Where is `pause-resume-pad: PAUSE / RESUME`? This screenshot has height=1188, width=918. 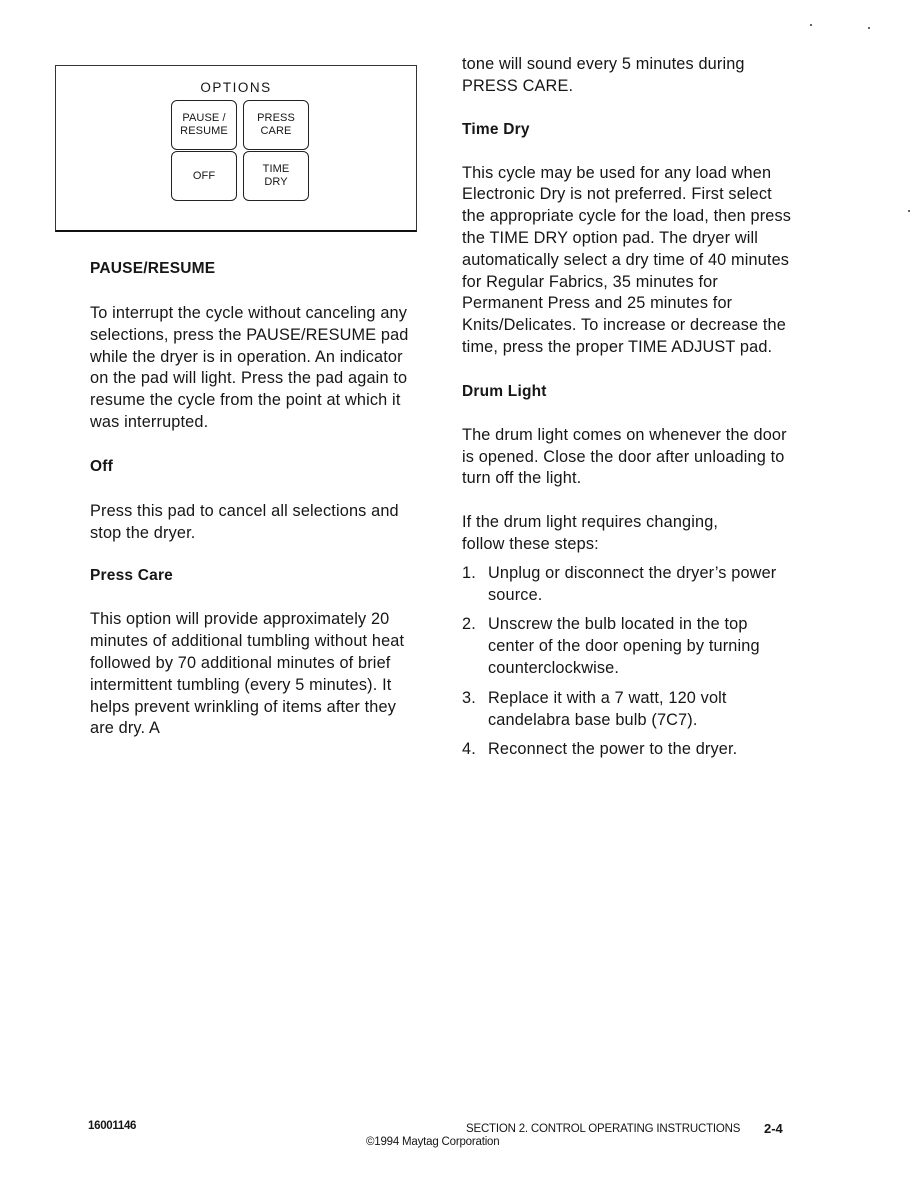 pause-resume-pad: PAUSE / RESUME is located at coordinates (204, 125).